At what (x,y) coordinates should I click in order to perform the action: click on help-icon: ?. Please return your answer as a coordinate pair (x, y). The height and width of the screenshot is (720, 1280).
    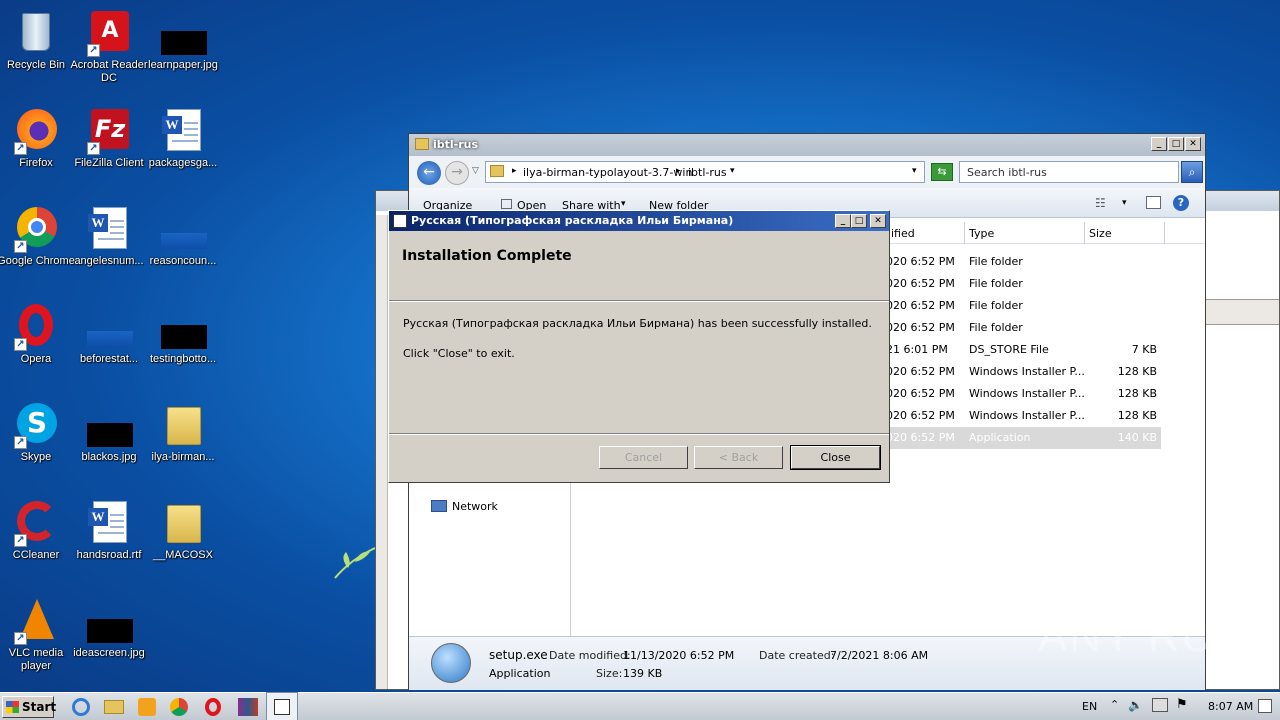
    Looking at the image, I should click on (1181, 203).